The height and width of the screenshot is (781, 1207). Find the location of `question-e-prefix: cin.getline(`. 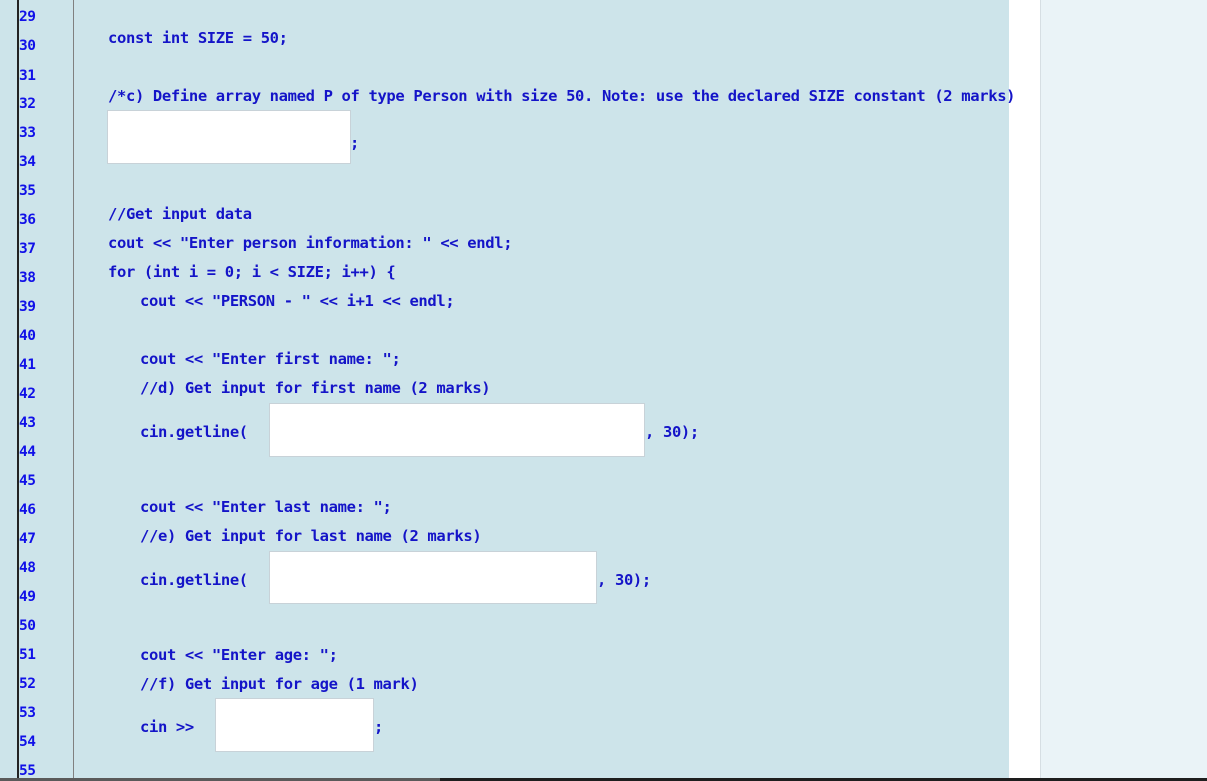

question-e-prefix: cin.getline( is located at coordinates (194, 580).